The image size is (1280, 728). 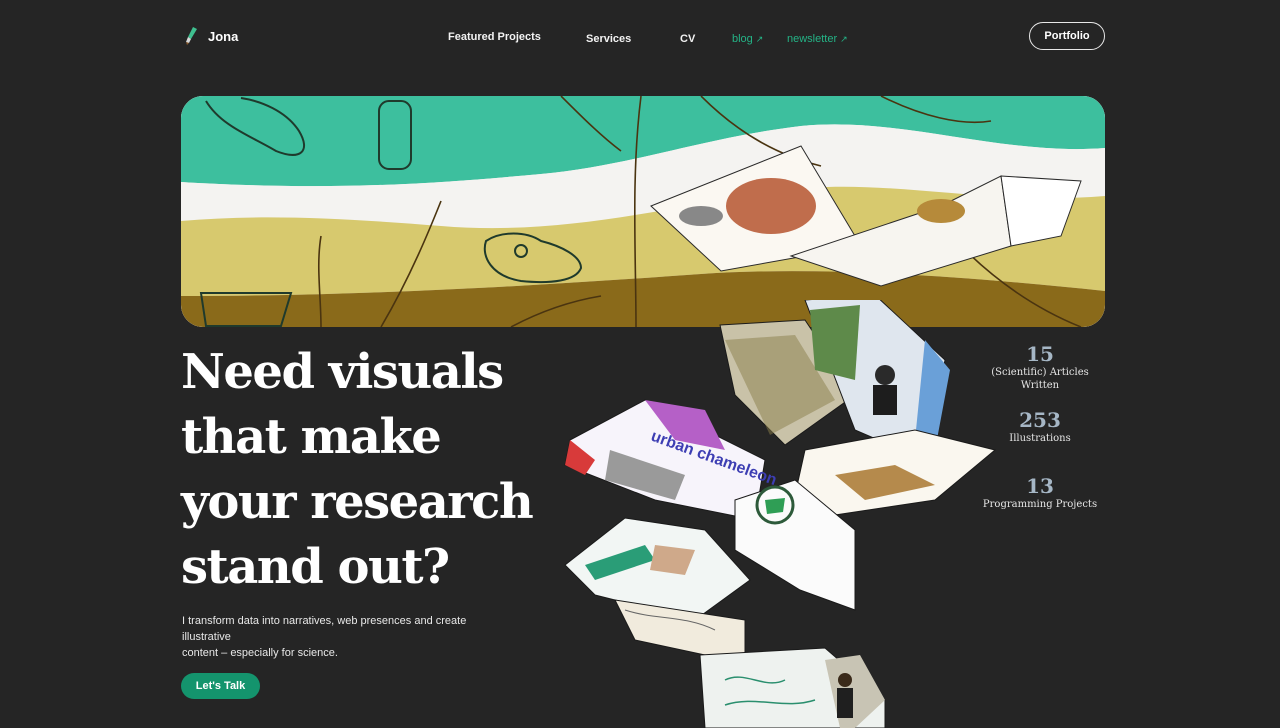 What do you see at coordinates (742, 39) in the screenshot?
I see `nav-blog-label: blog` at bounding box center [742, 39].